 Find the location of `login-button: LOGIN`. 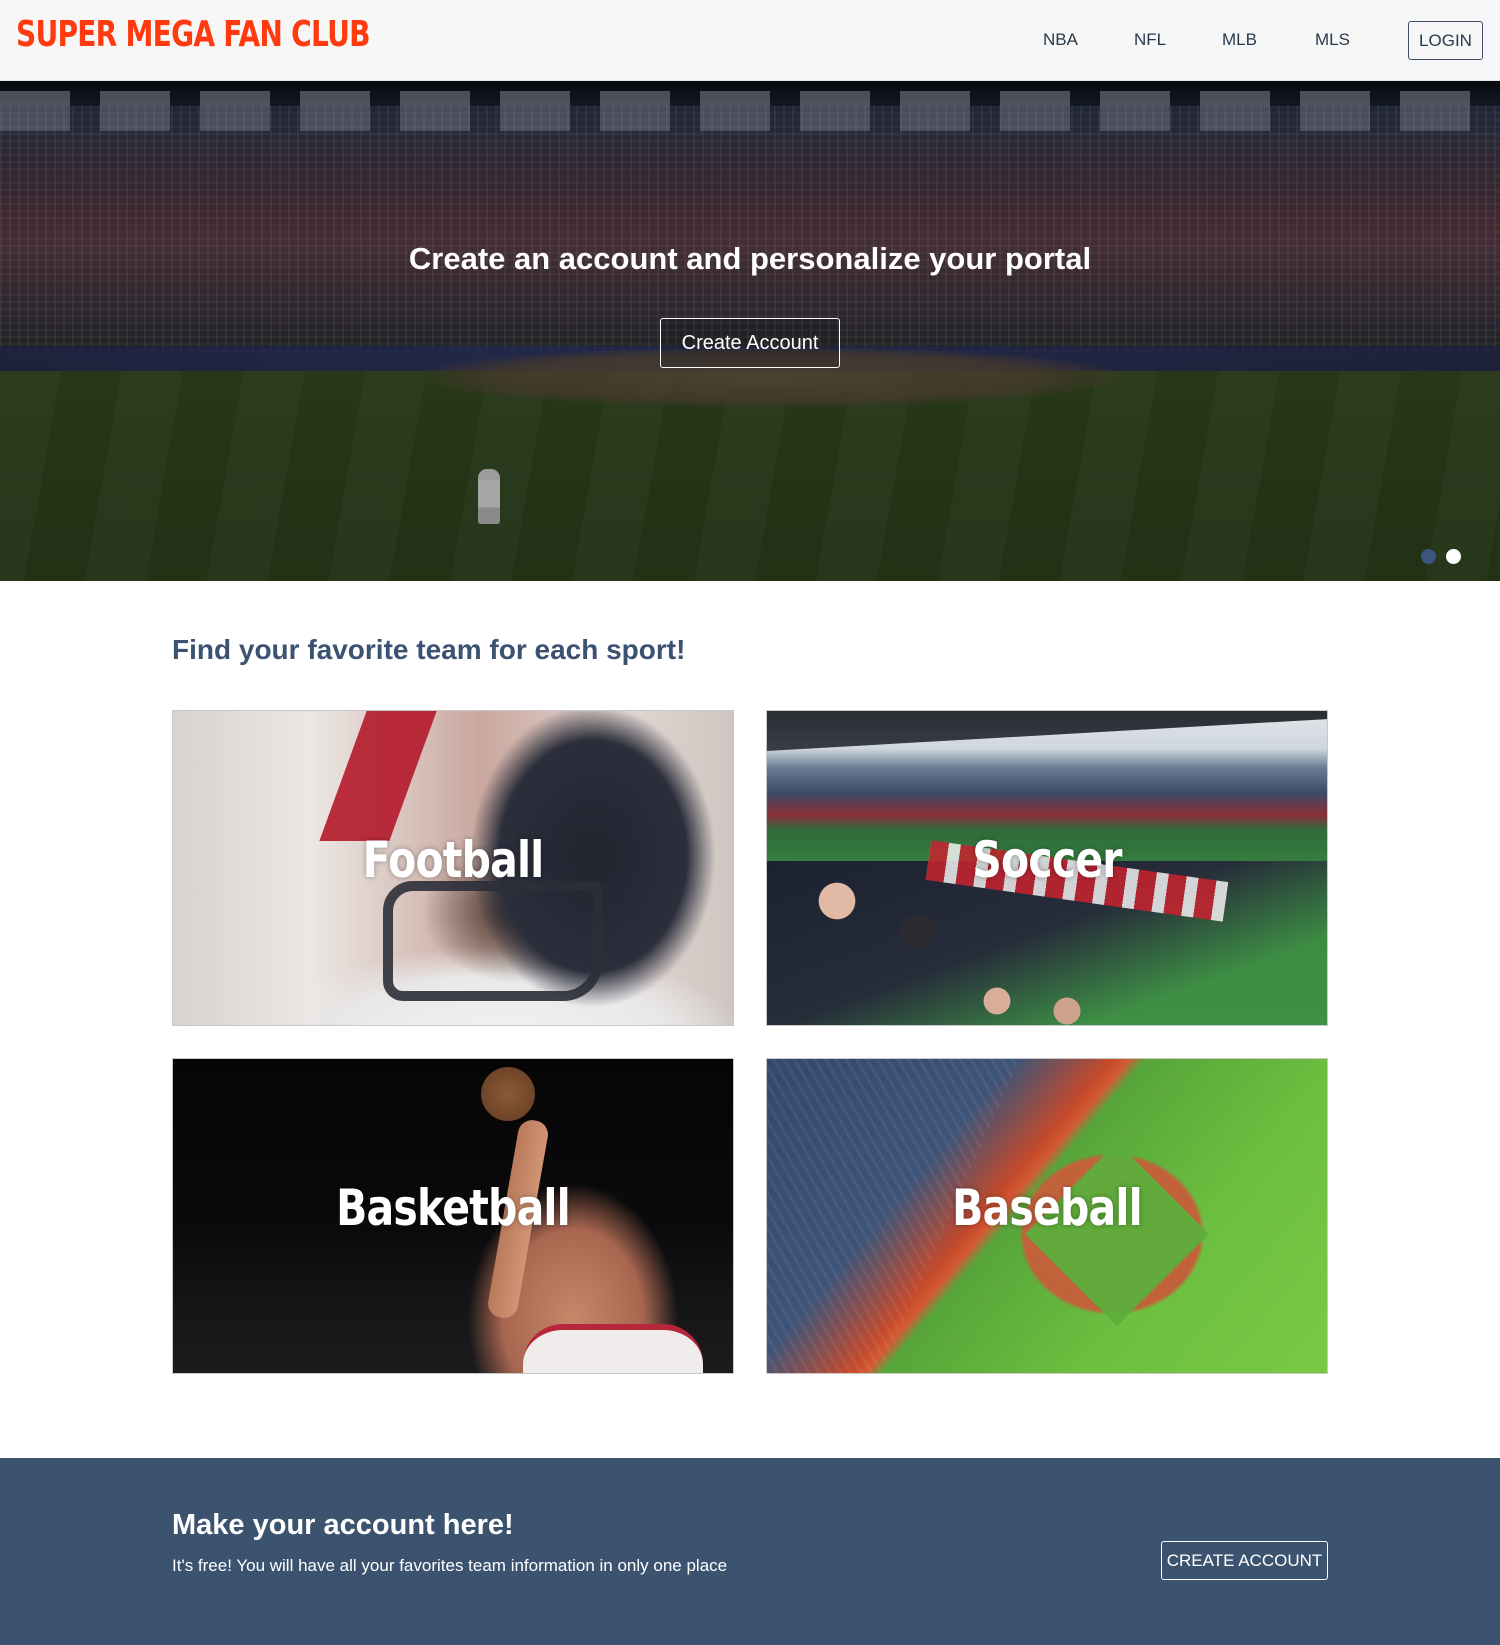

login-button: LOGIN is located at coordinates (1445, 40).